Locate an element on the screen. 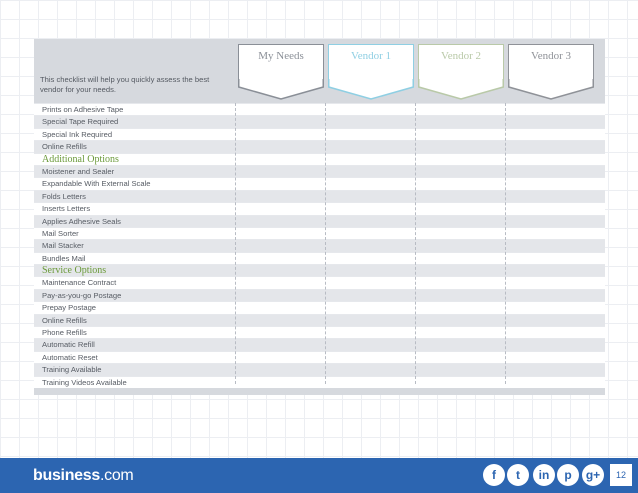  section-heading: Service Options is located at coordinates (319, 270).